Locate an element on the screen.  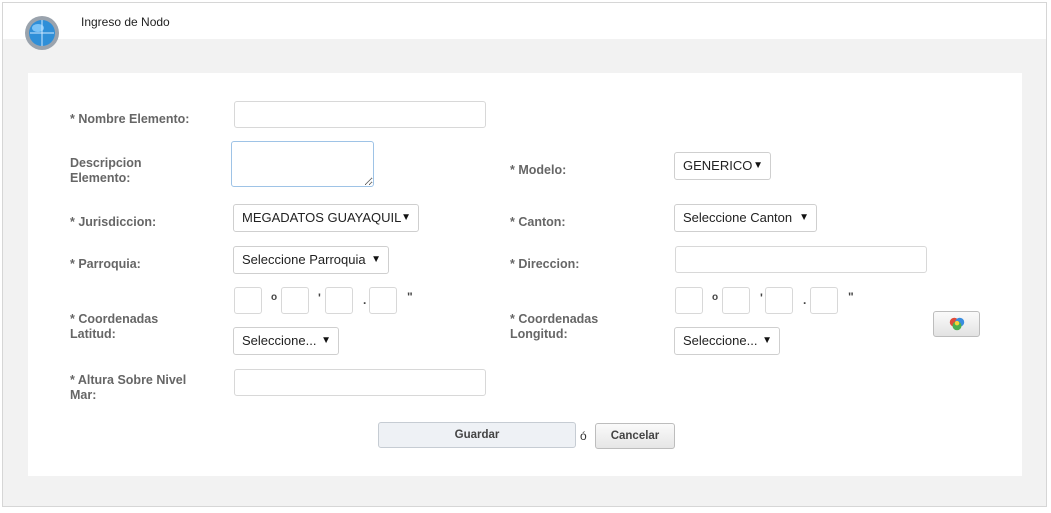
globe-gear-icon is located at coordinates (42, 33).